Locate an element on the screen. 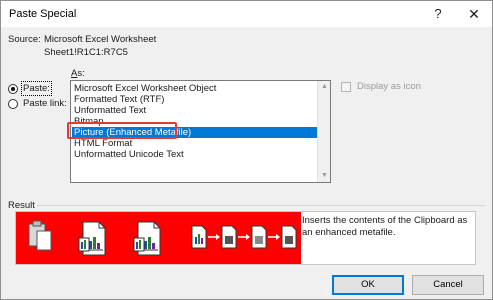 Image resolution: width=493 pixels, height=300 pixels. help-icon: ? is located at coordinates (438, 14).